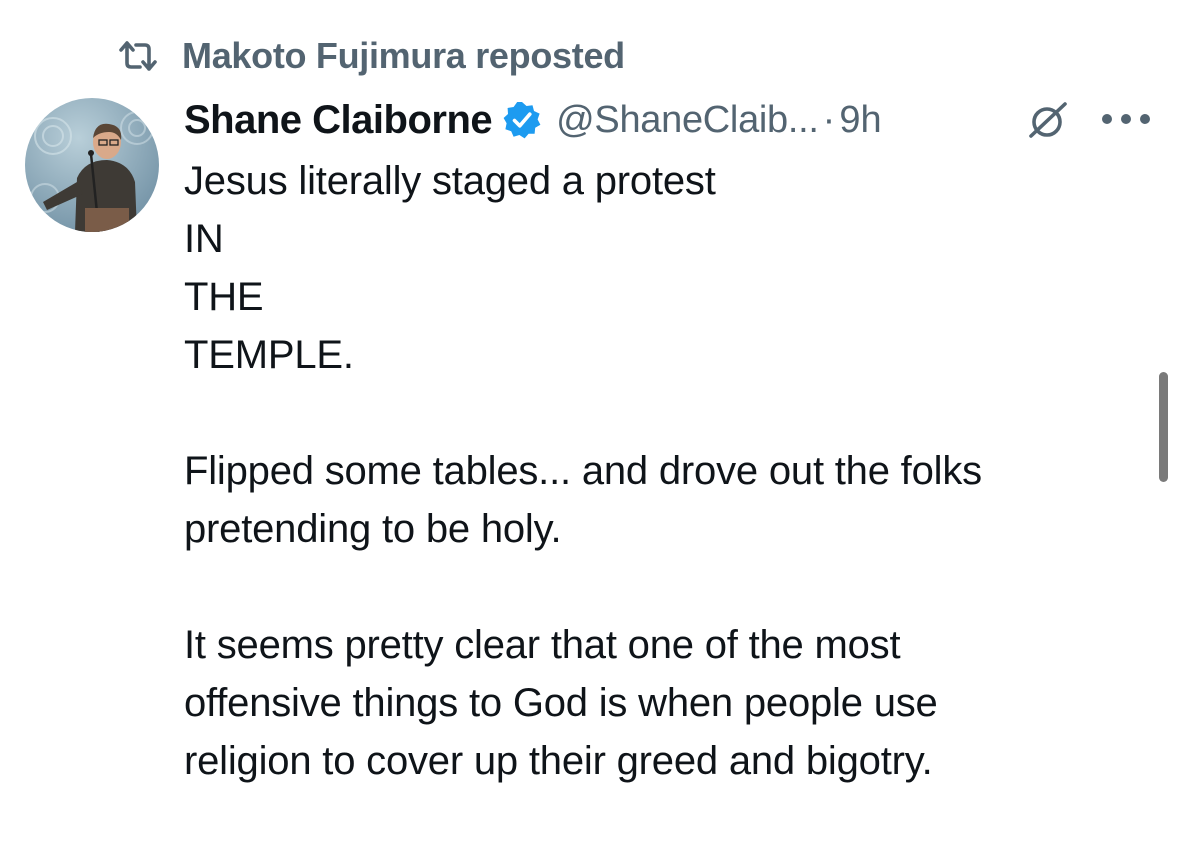  I want to click on tweet-text-line: TEMPLE., so click(269, 355).